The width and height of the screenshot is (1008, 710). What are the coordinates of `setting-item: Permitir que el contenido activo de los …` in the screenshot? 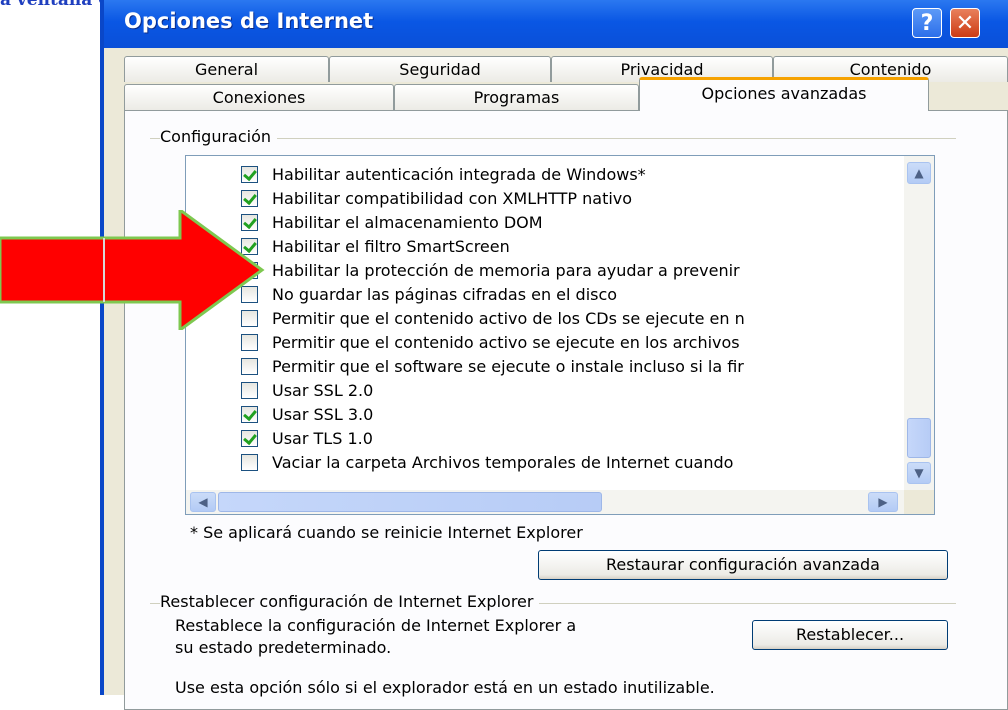 It's located at (493, 318).